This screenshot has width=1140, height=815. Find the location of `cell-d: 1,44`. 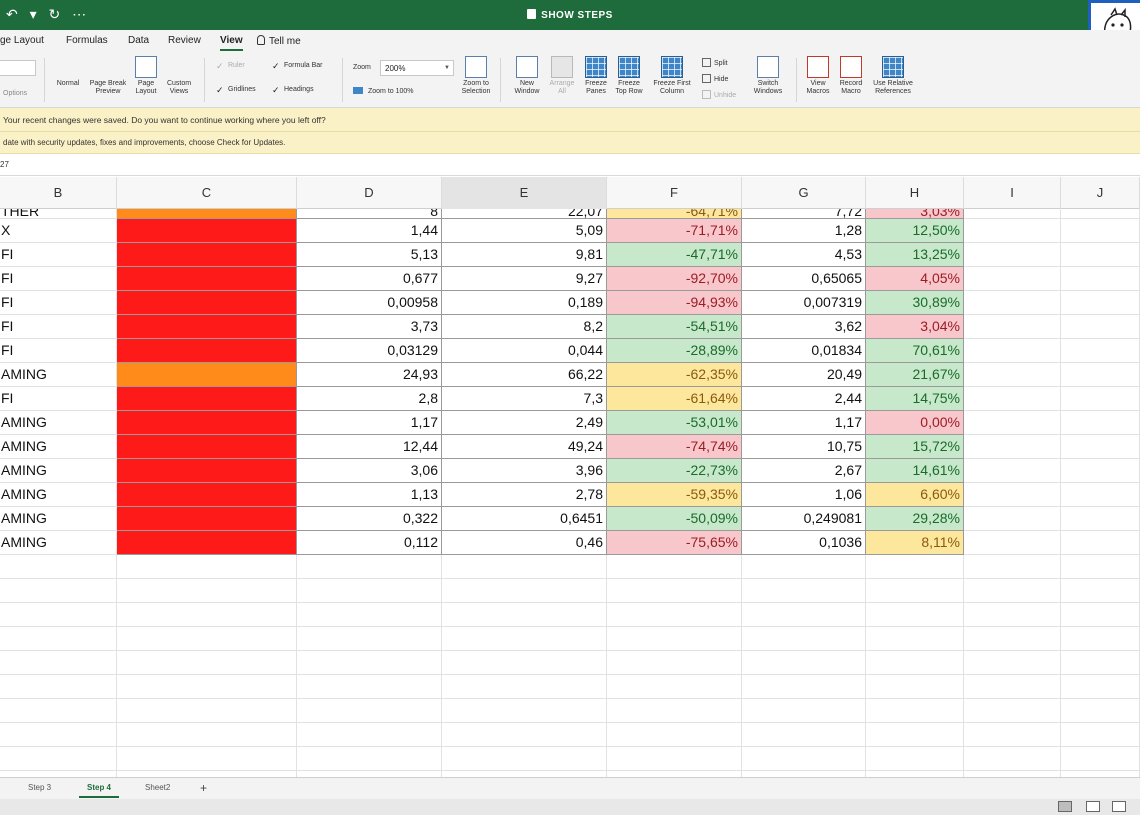

cell-d: 1,44 is located at coordinates (369, 231).